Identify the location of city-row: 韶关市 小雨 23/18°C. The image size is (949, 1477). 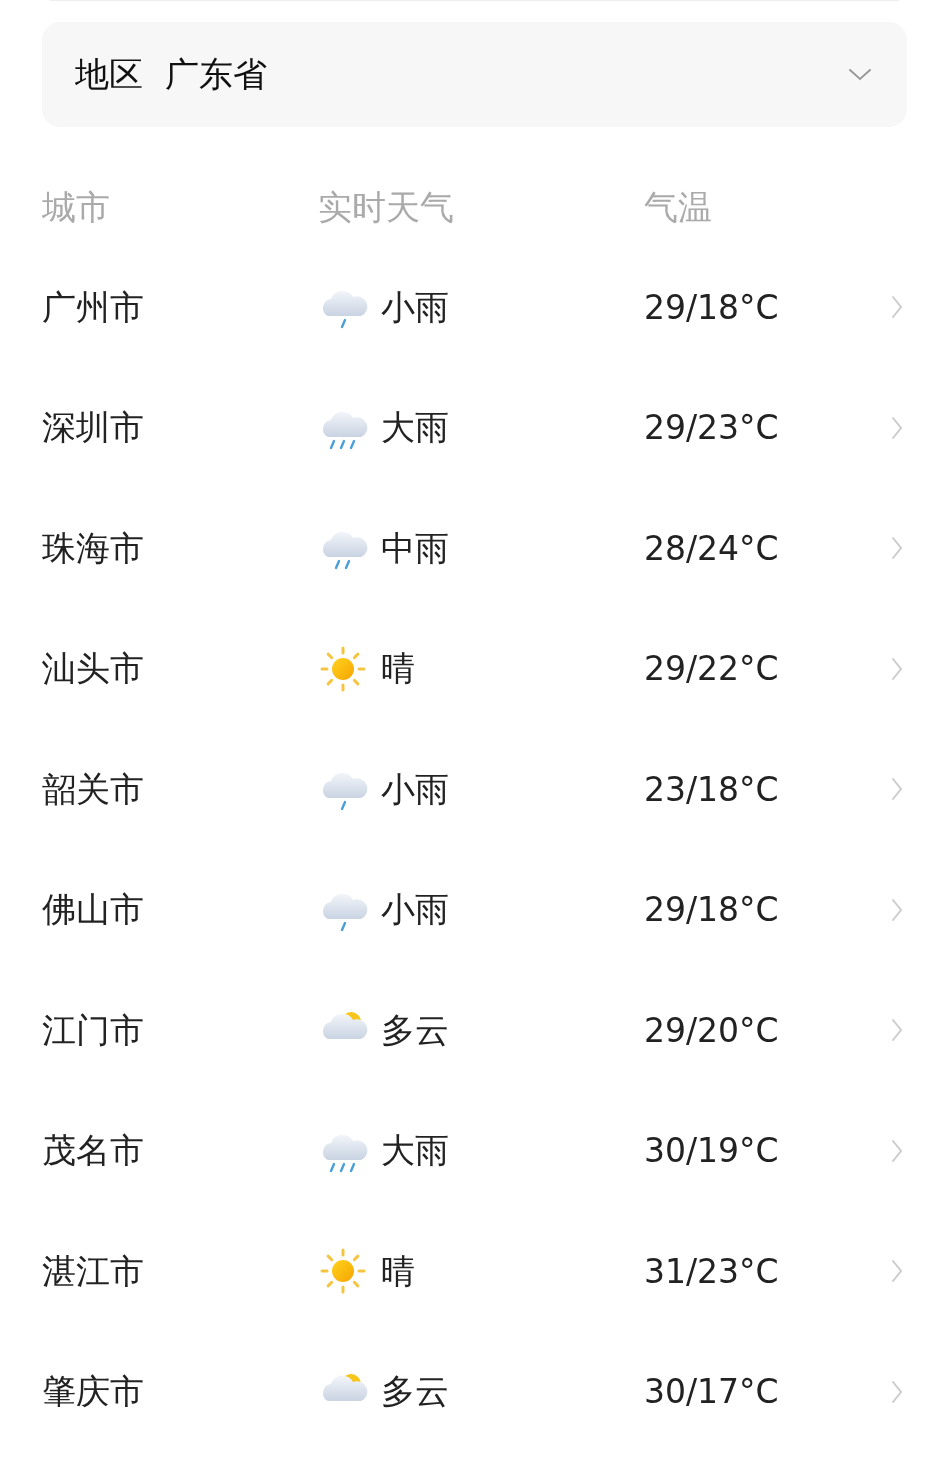
(474, 789).